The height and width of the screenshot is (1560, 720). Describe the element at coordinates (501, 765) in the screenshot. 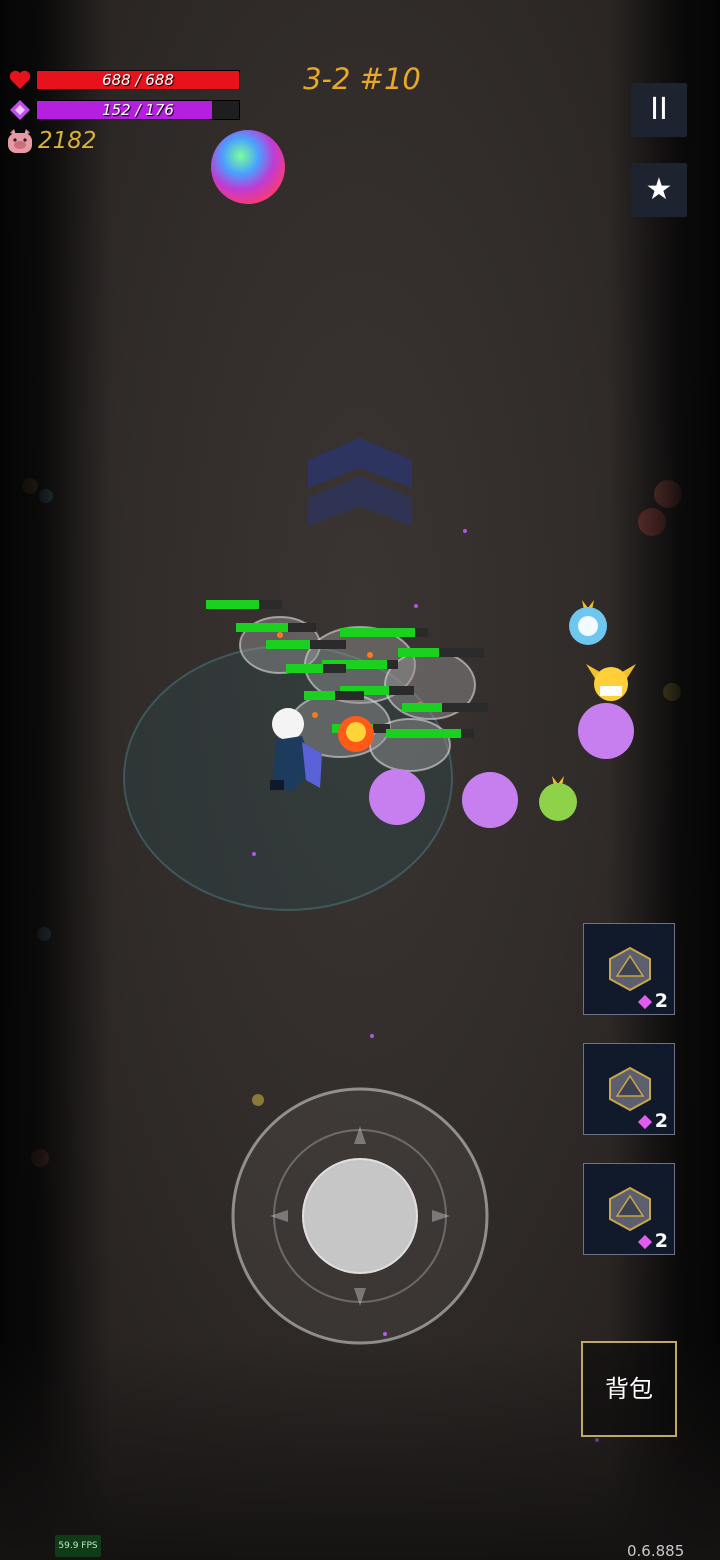

I see `purple-orb-projectiles` at that location.